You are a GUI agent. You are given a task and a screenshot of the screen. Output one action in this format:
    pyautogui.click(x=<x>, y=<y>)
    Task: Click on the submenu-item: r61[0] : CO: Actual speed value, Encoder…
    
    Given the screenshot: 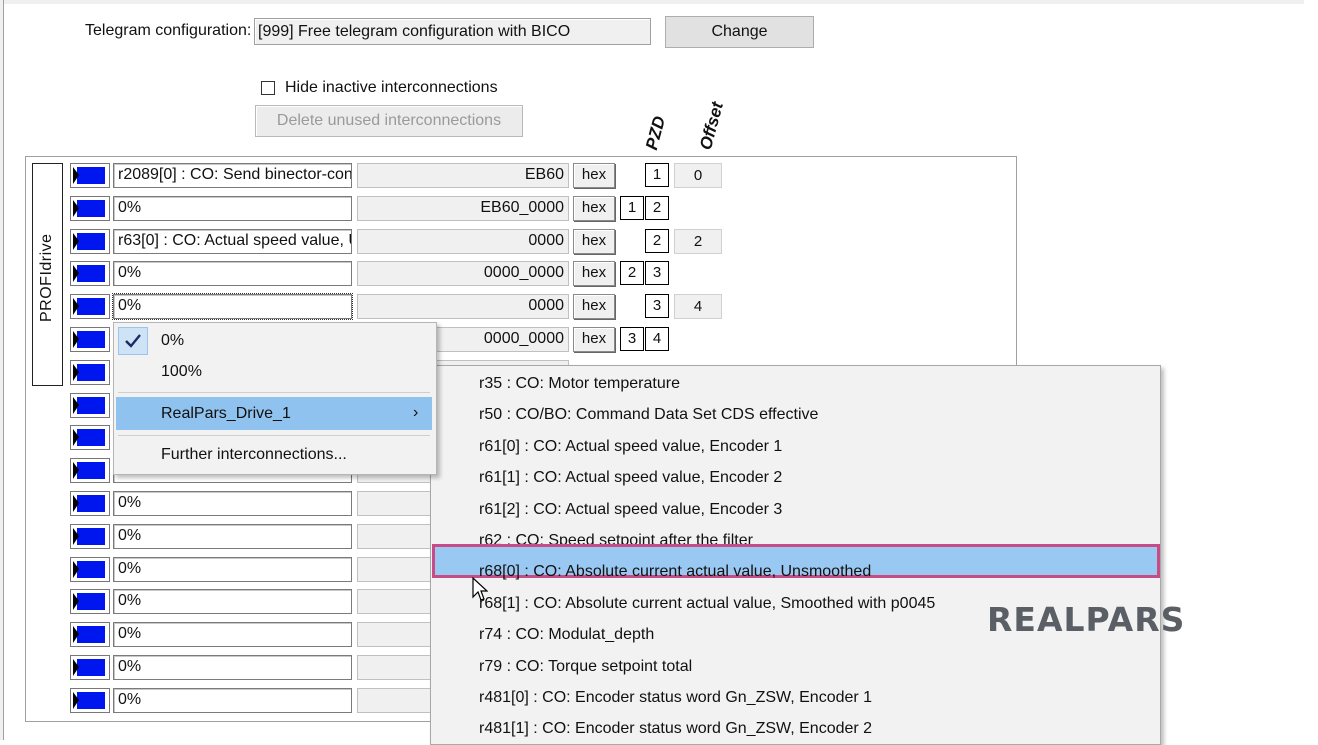 What is the action you would take?
    pyautogui.click(x=630, y=447)
    